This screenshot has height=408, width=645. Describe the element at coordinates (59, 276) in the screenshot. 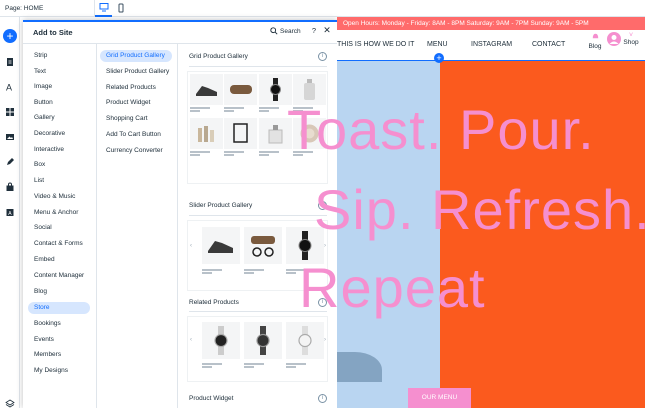

I see `category-content-manager: Content Manager` at that location.